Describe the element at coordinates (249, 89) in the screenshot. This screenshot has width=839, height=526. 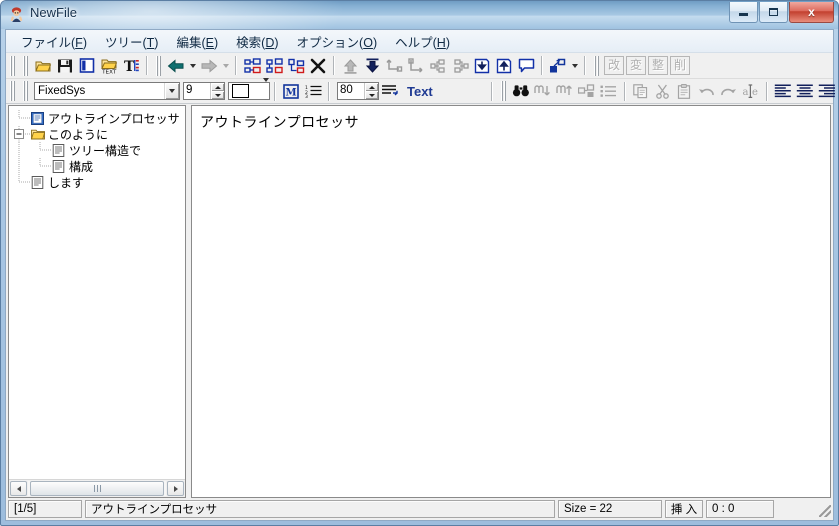
I see `font-color-picker` at that location.